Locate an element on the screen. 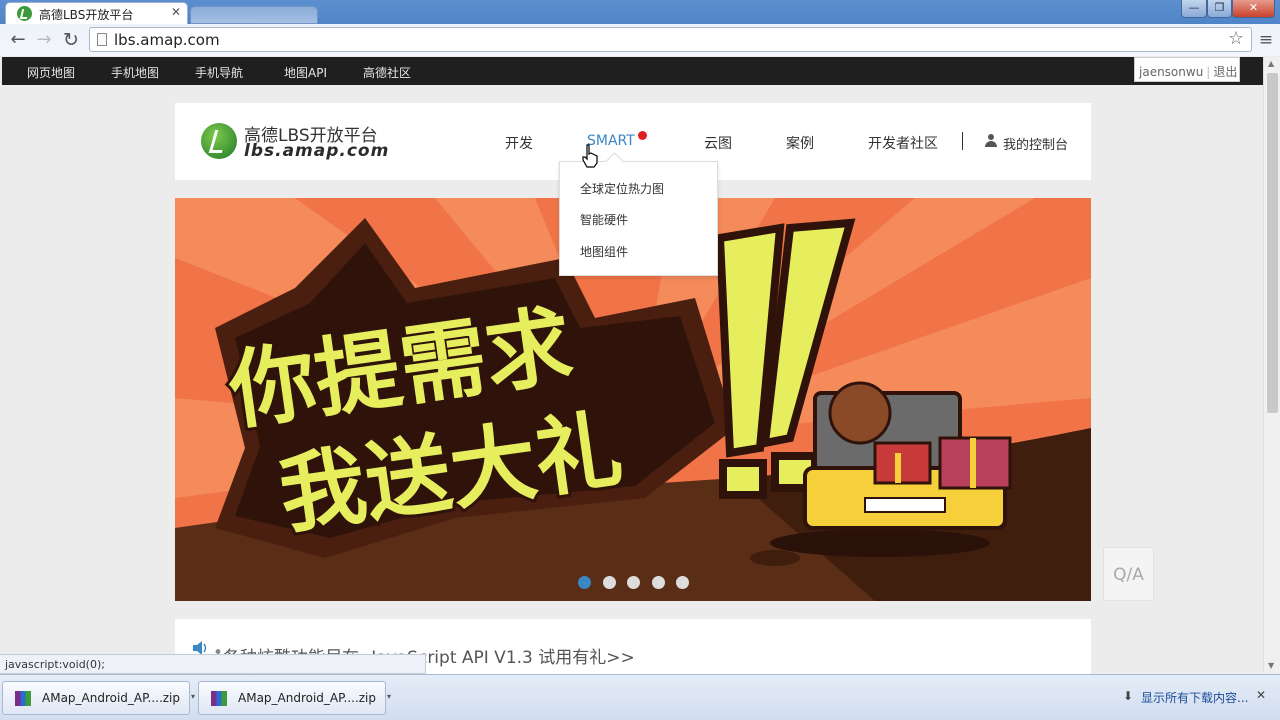 The width and height of the screenshot is (1280, 720). page-icon is located at coordinates (102, 39).